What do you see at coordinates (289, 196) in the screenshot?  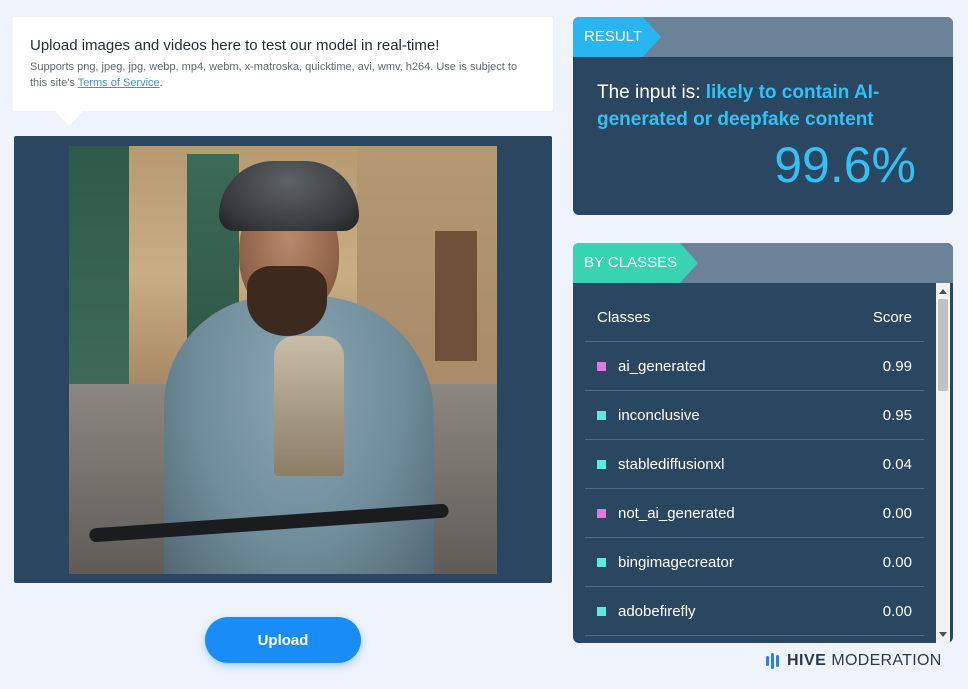 I see `image-helmet` at bounding box center [289, 196].